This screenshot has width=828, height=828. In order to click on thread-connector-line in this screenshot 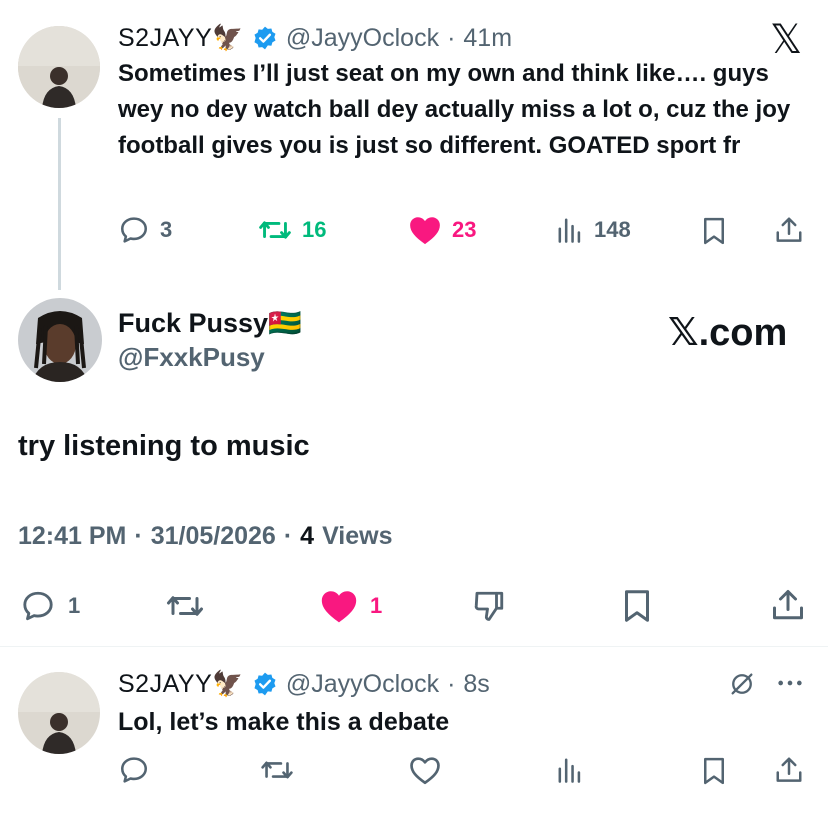, I will do `click(59, 204)`.